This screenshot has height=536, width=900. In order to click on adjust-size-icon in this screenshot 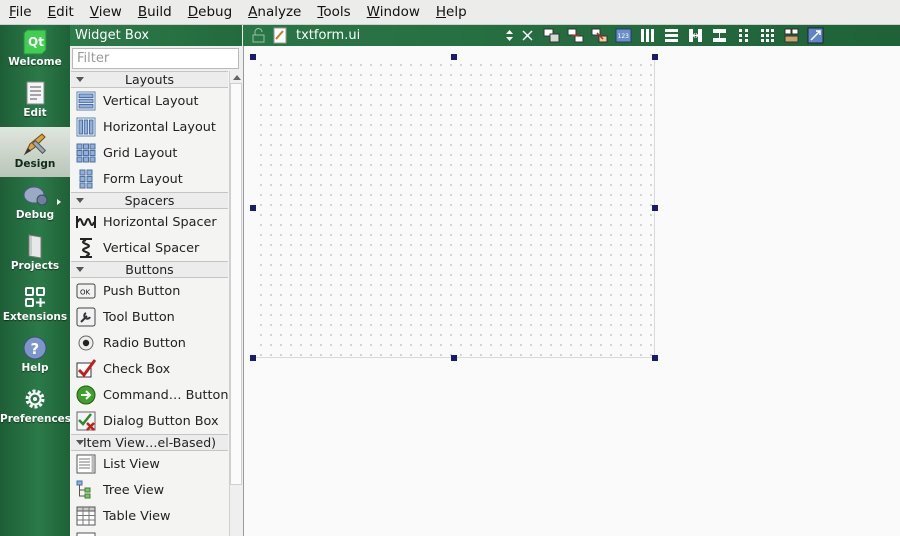, I will do `click(815, 35)`.